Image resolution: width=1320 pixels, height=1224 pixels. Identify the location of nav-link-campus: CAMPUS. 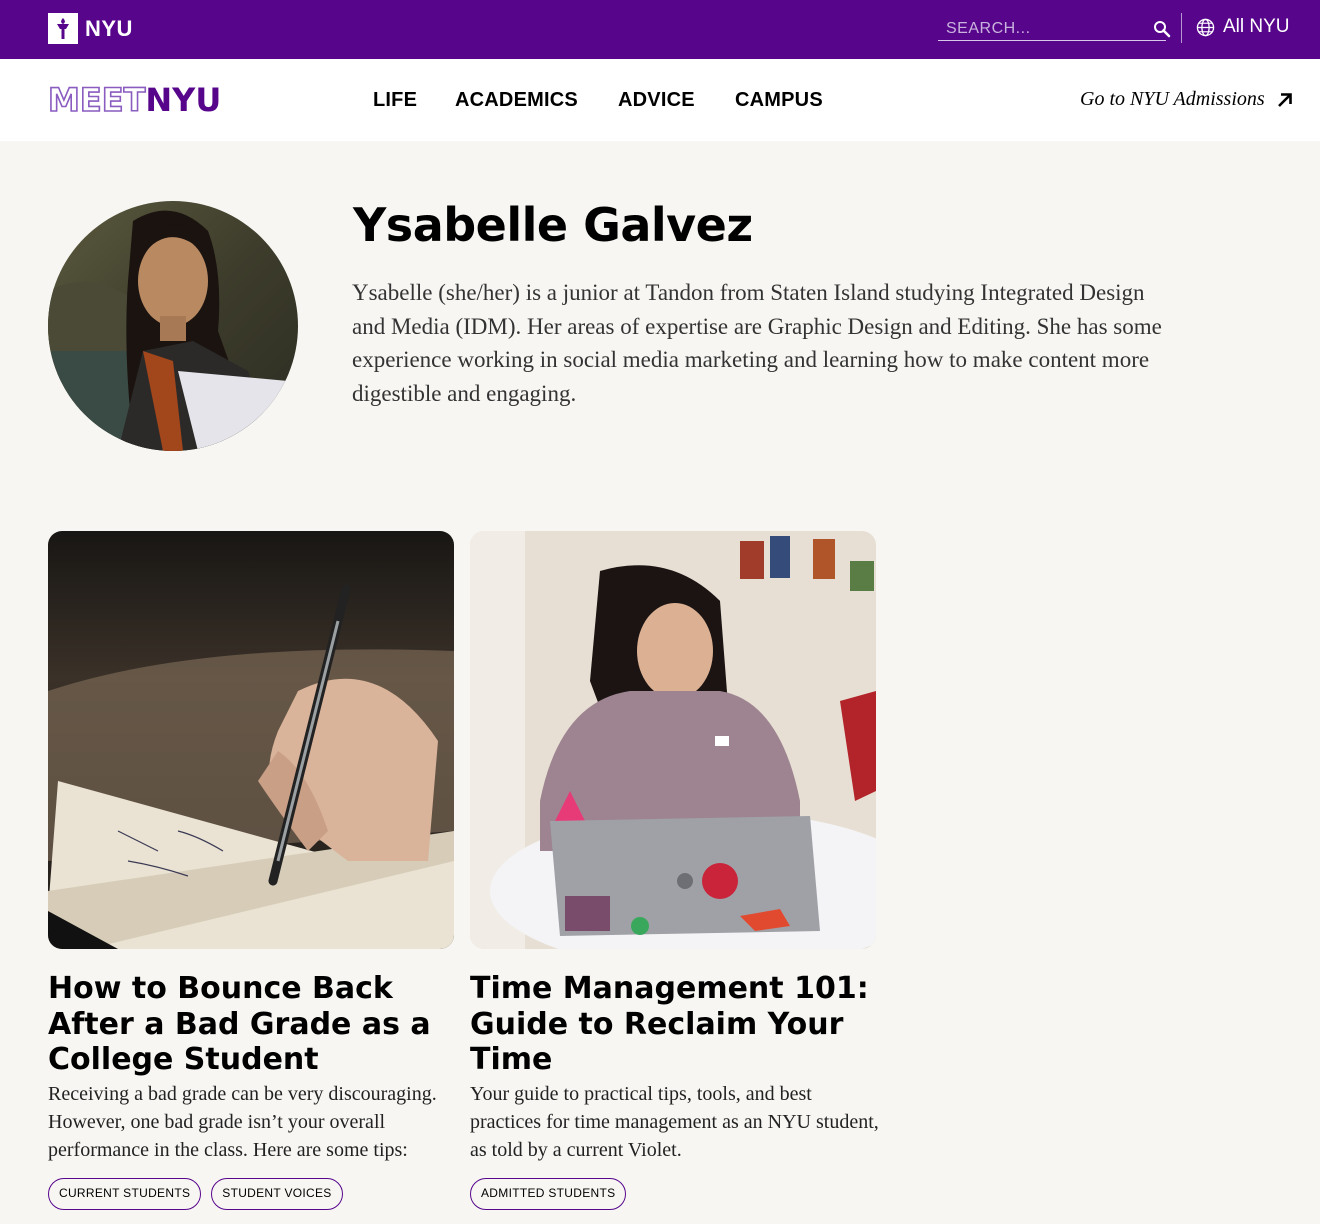
(779, 100).